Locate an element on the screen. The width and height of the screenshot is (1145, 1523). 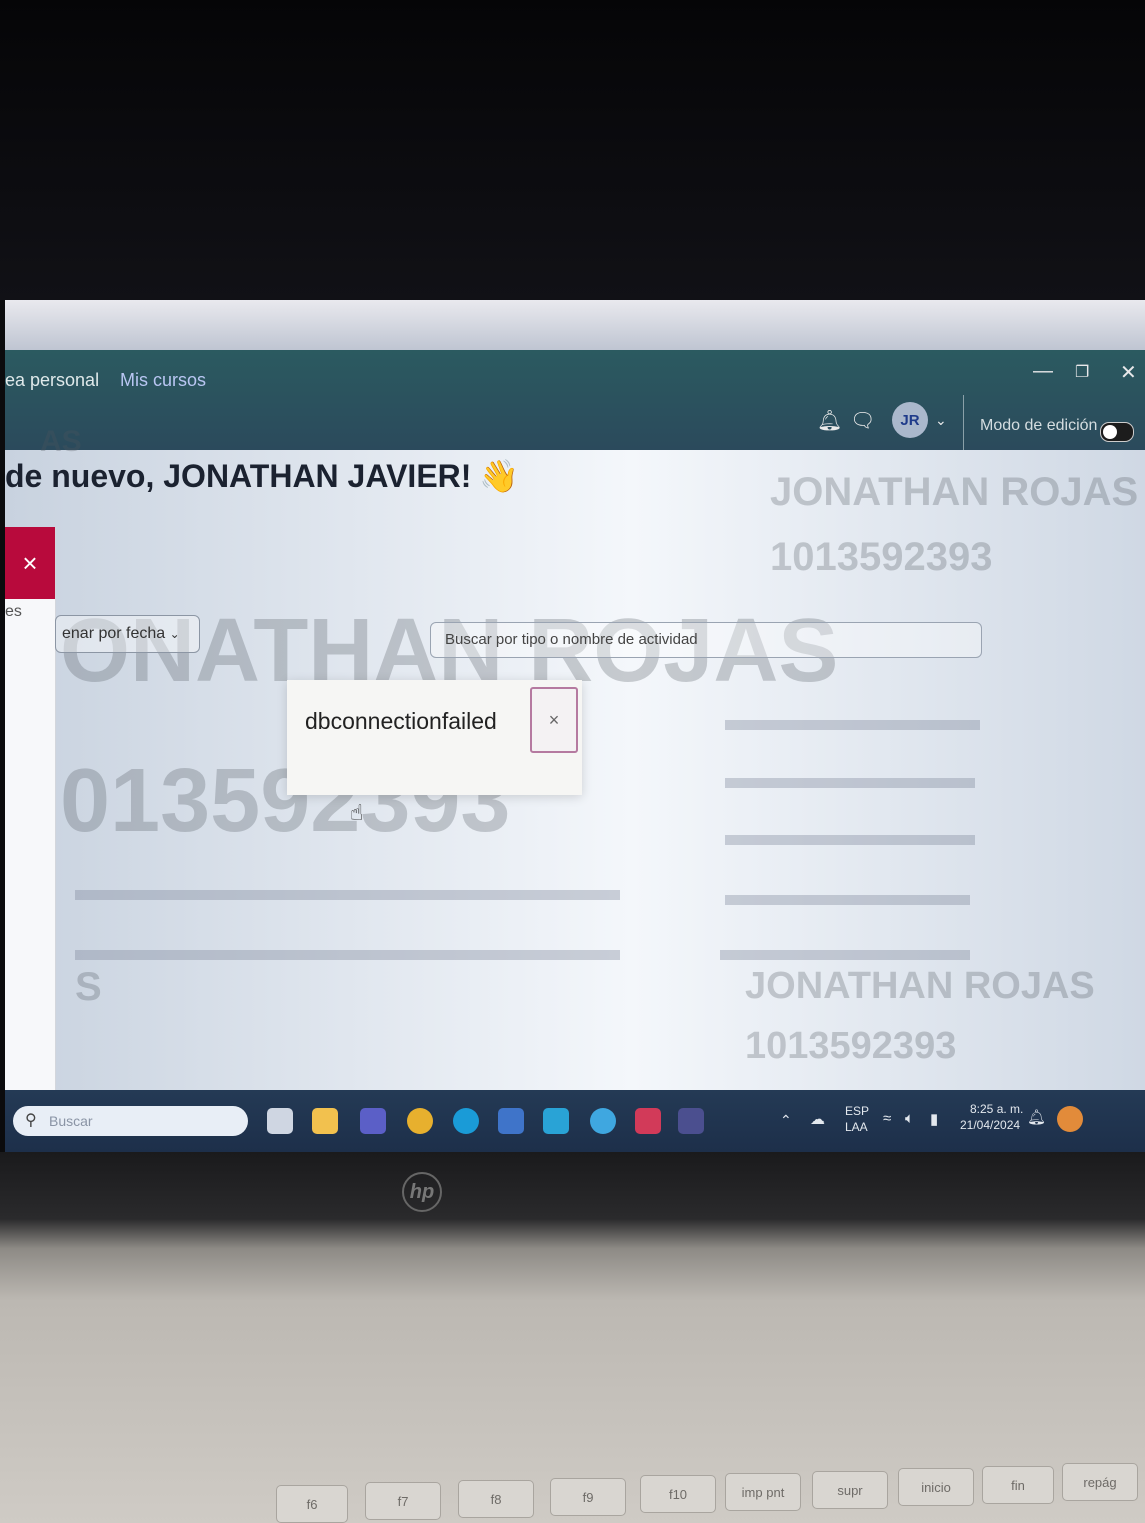
bell-icon: 🔔︎ is located at coordinates (829, 420).